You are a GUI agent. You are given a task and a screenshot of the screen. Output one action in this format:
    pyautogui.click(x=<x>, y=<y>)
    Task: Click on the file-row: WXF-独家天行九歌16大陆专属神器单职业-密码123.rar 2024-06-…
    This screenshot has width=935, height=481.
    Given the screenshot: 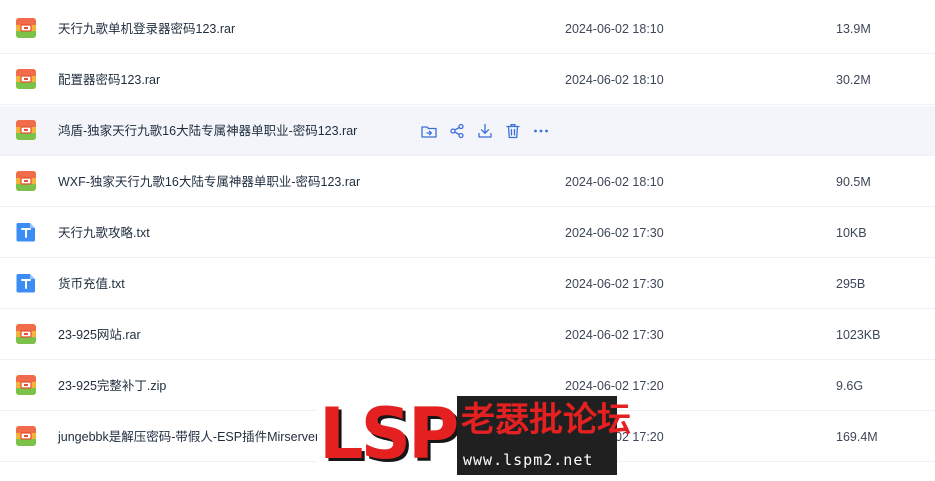 What is the action you would take?
    pyautogui.click(x=467, y=182)
    